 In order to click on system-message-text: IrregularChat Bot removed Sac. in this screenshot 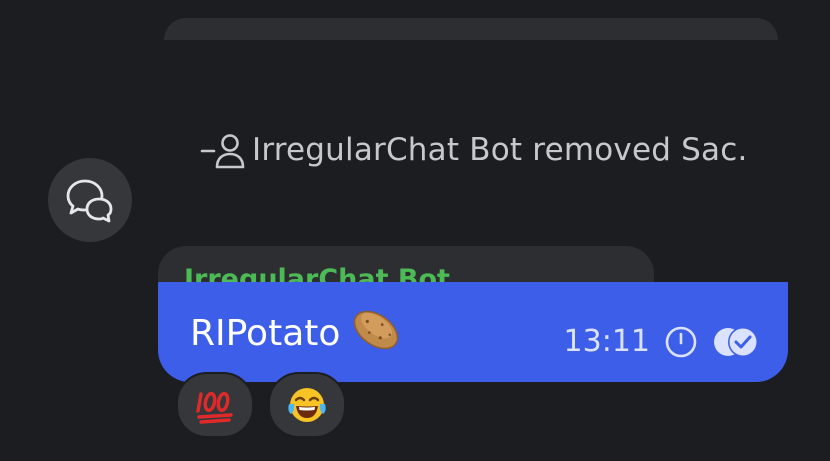, I will do `click(500, 150)`.